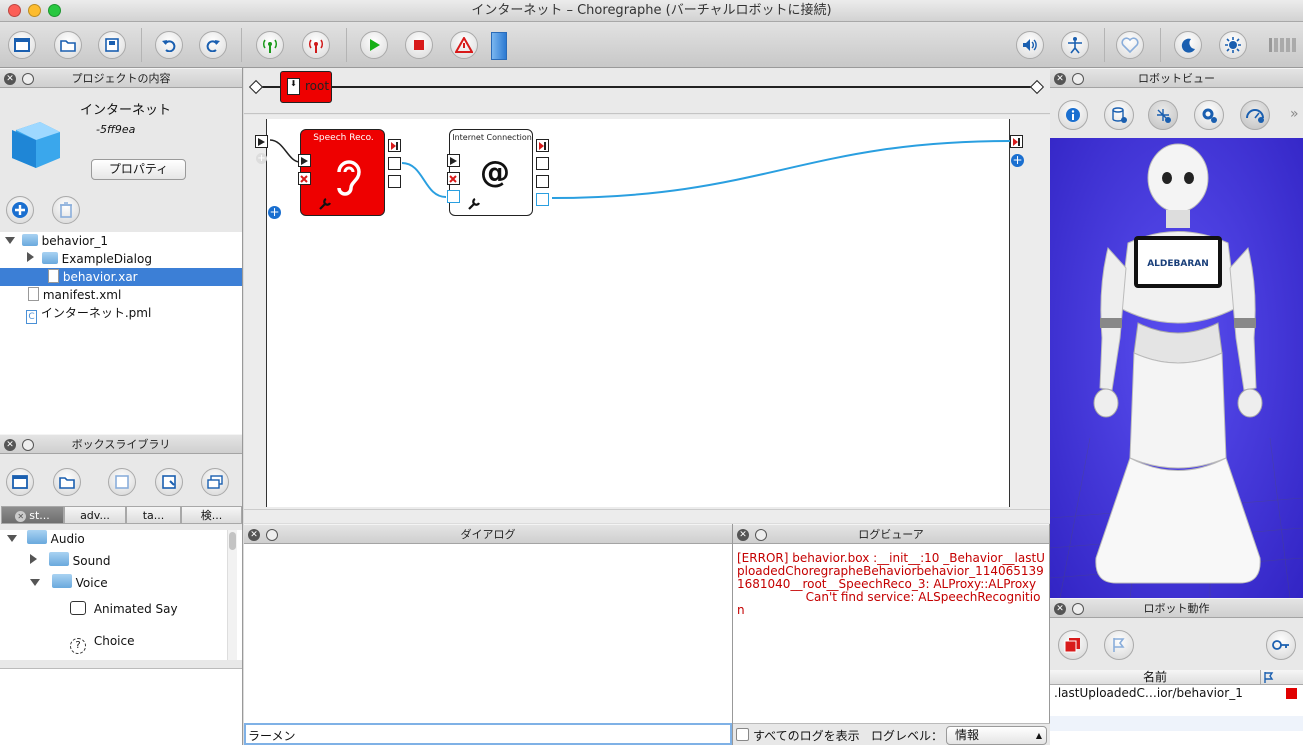 The height and width of the screenshot is (745, 1303). I want to click on posture-button, so click(1075, 45).